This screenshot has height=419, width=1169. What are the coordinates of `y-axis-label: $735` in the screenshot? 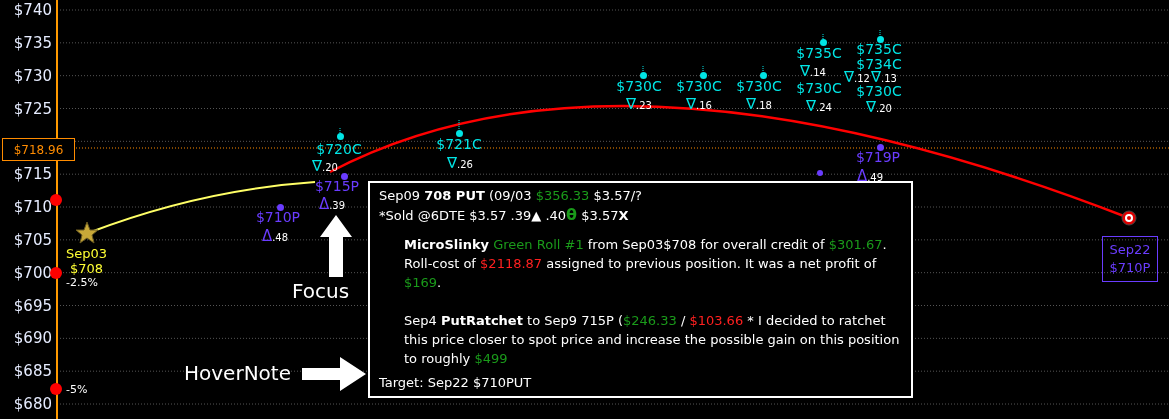 It's located at (32, 43).